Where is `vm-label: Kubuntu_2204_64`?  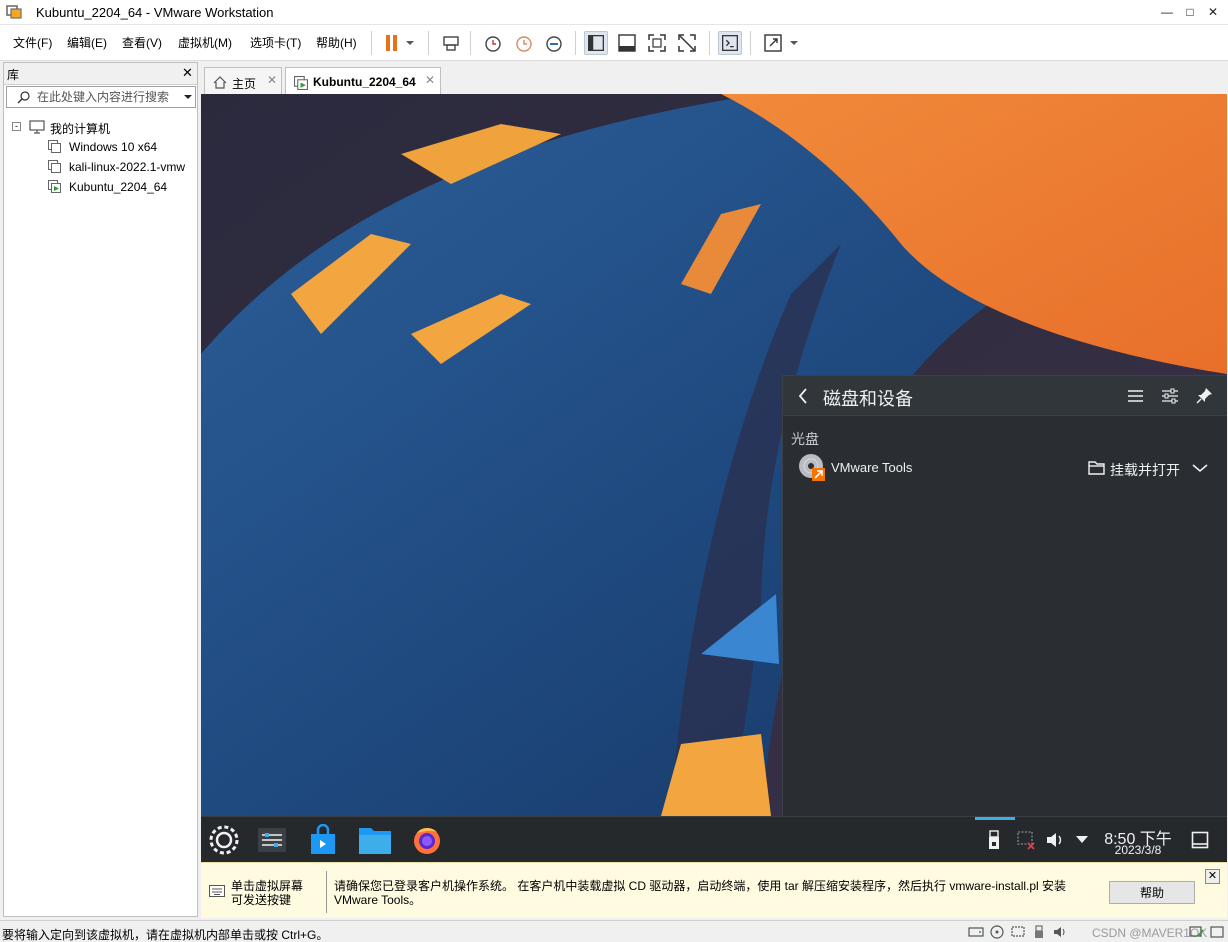 vm-label: Kubuntu_2204_64 is located at coordinates (118, 187).